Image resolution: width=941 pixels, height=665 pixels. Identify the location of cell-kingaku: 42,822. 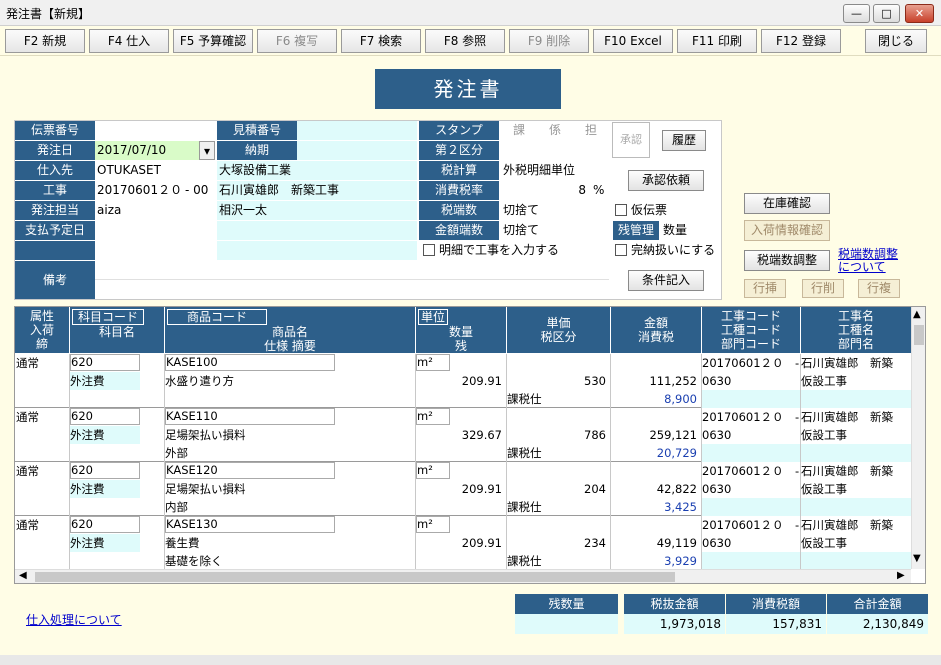
(656, 489).